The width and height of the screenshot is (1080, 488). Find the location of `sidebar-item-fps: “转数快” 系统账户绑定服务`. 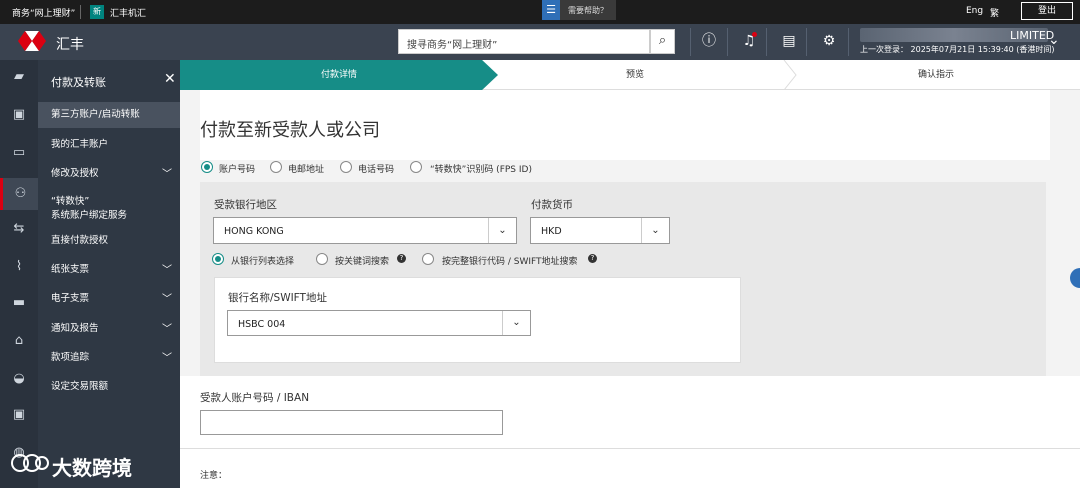

sidebar-item-fps: “转数快” 系统账户绑定服务 is located at coordinates (109, 207).